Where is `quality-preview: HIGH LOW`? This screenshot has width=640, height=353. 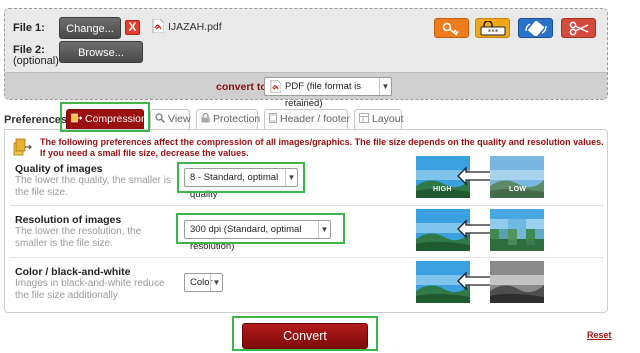
quality-preview: HIGH LOW is located at coordinates (480, 177).